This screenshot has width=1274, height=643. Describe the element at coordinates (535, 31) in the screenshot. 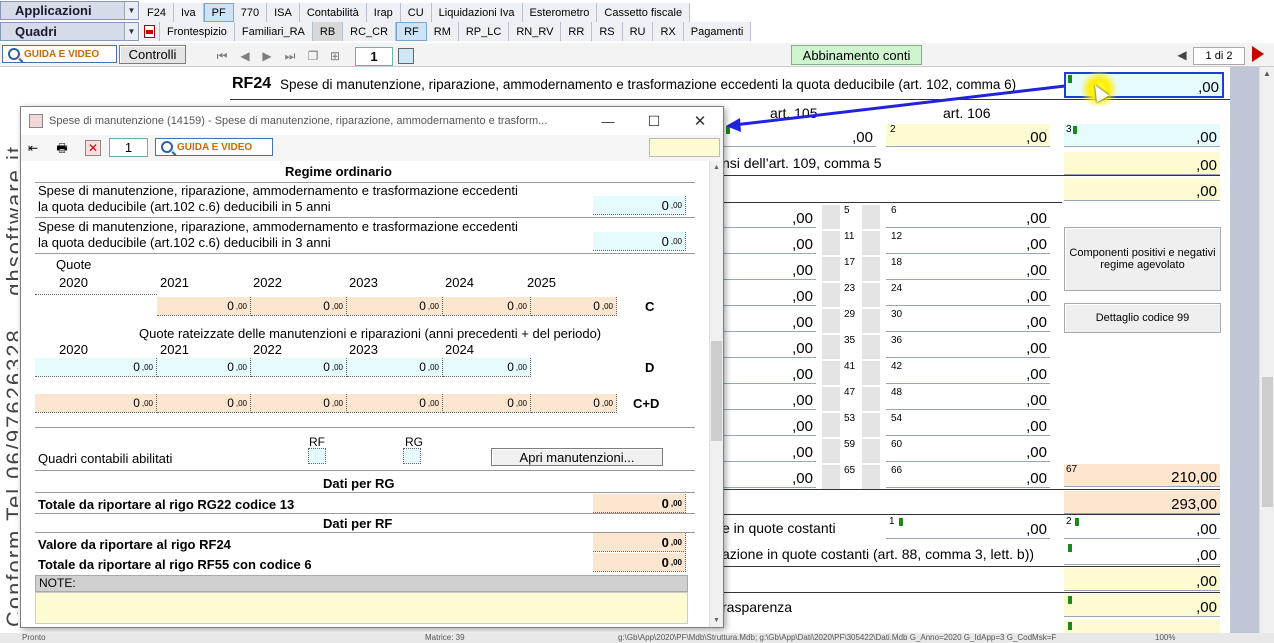

I see `subtab-rn-rv: RN_RV` at that location.